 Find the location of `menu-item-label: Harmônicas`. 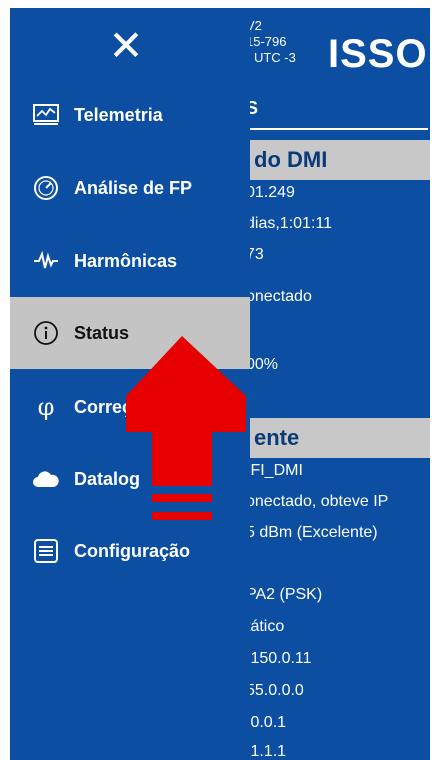

menu-item-label: Harmônicas is located at coordinates (126, 260).